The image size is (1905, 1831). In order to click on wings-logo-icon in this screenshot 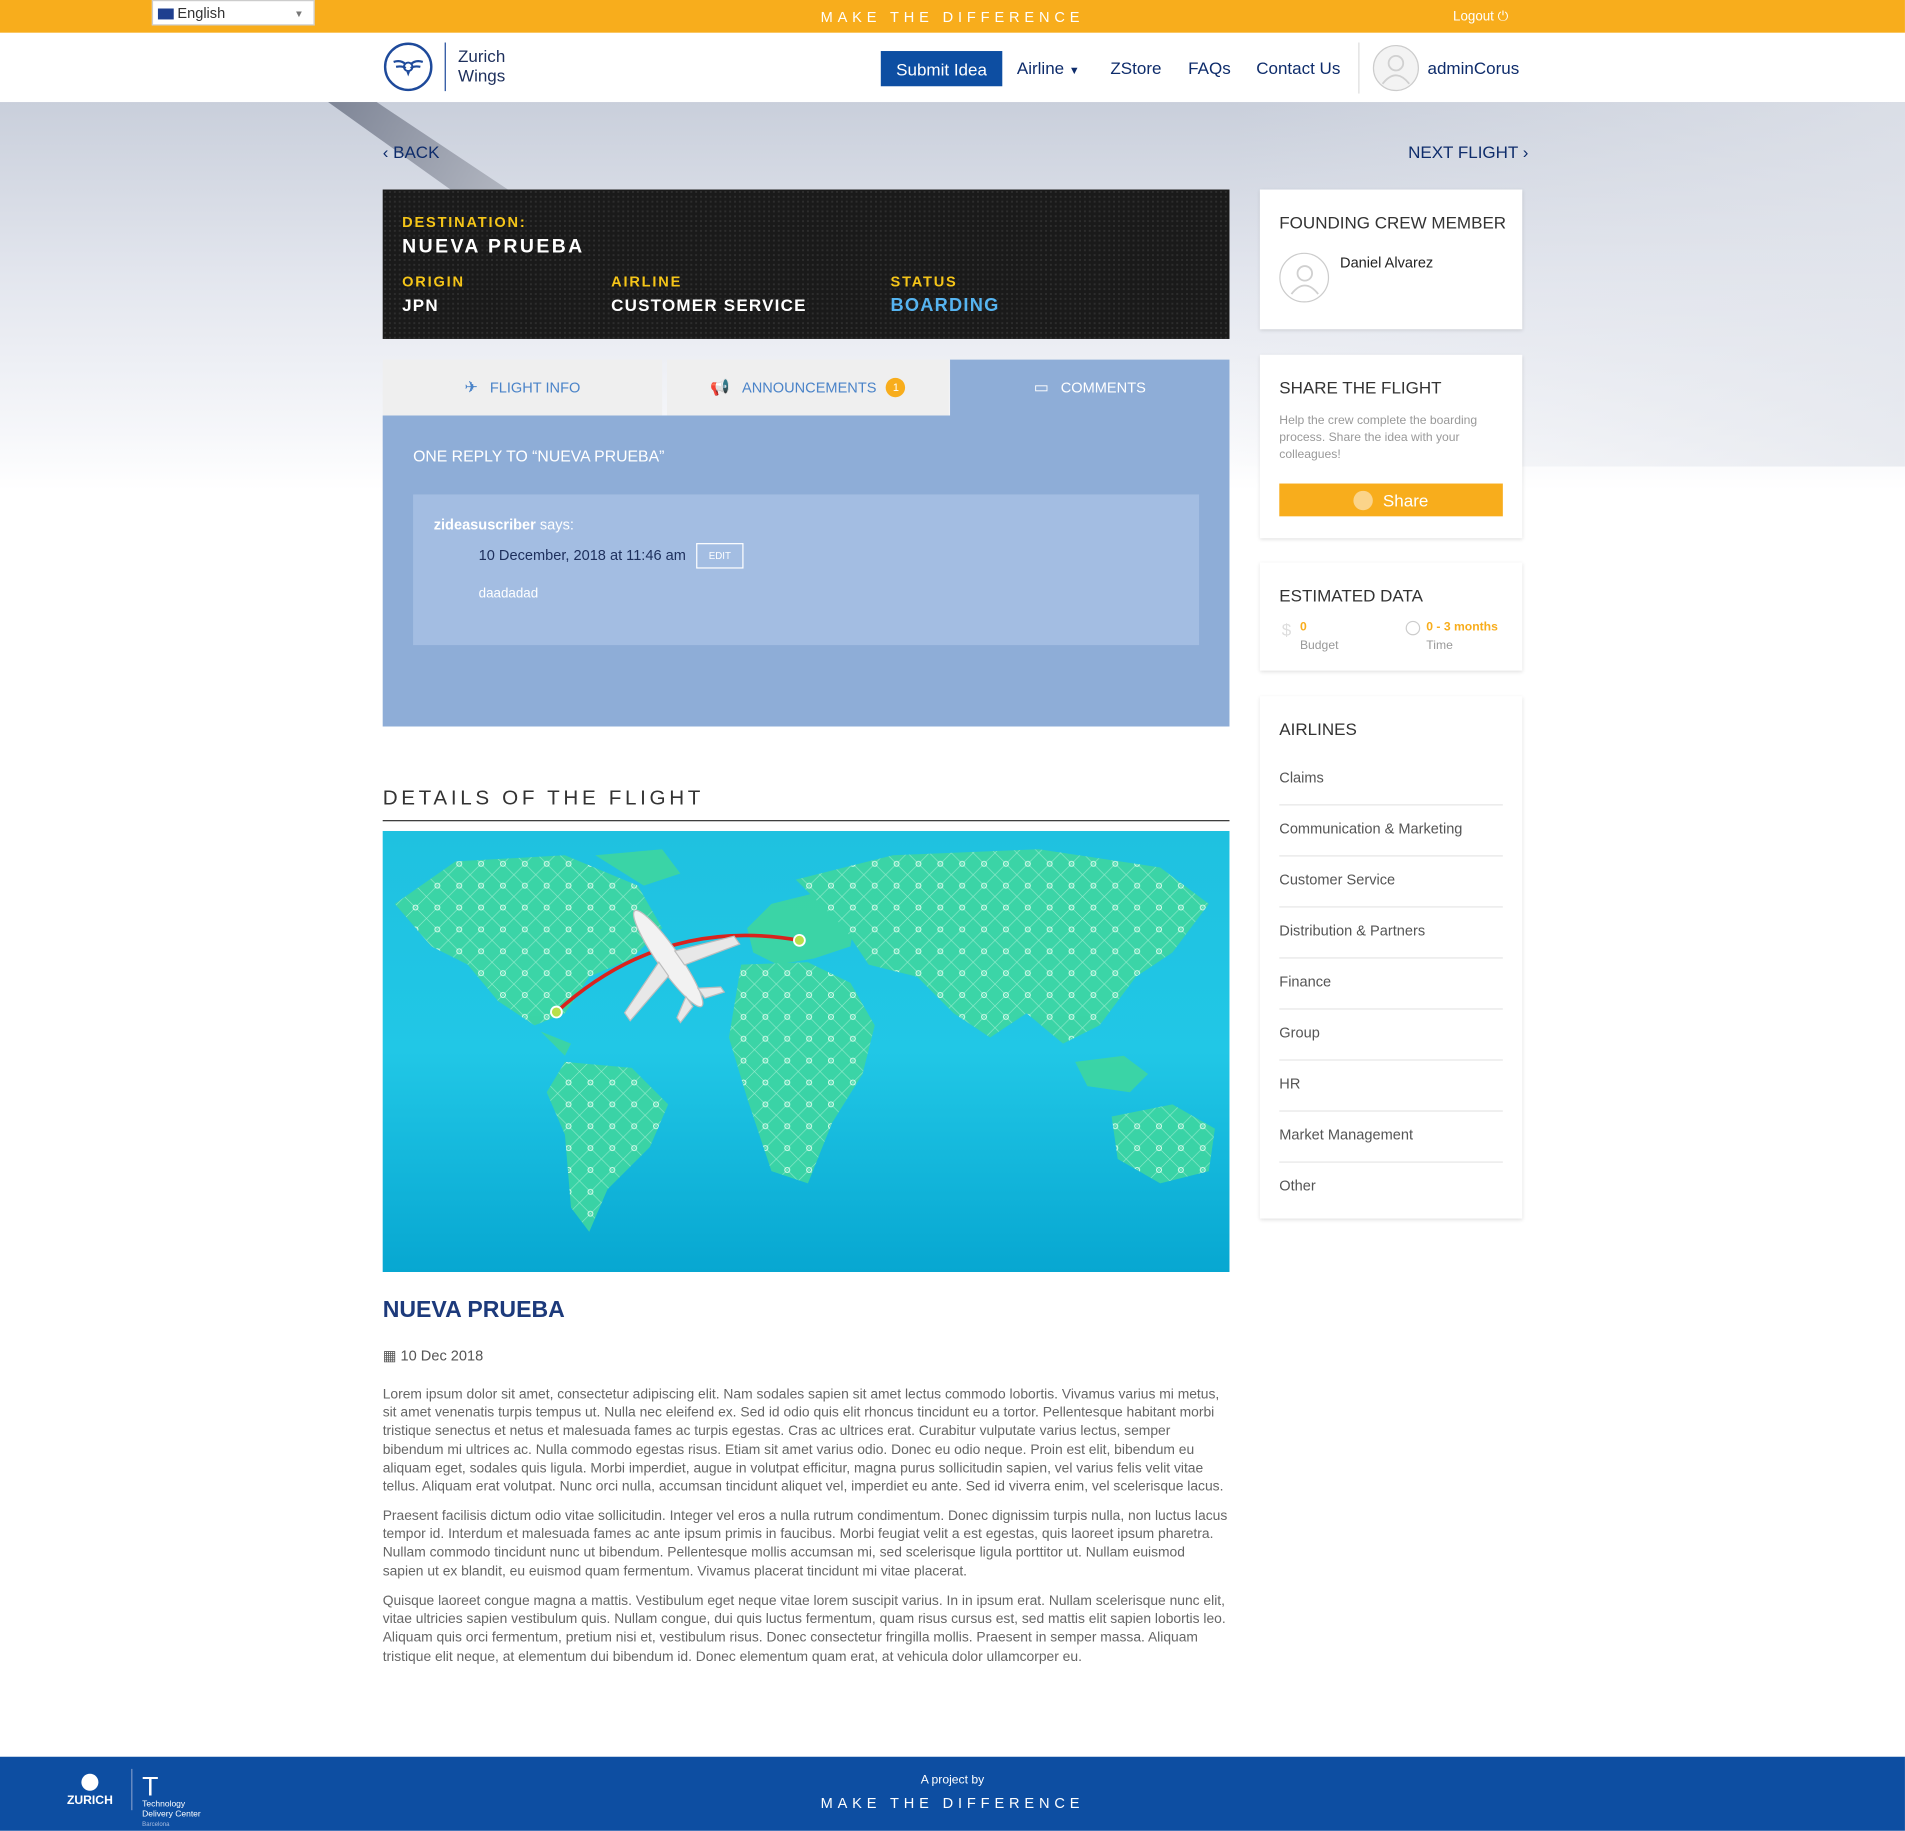, I will do `click(408, 67)`.